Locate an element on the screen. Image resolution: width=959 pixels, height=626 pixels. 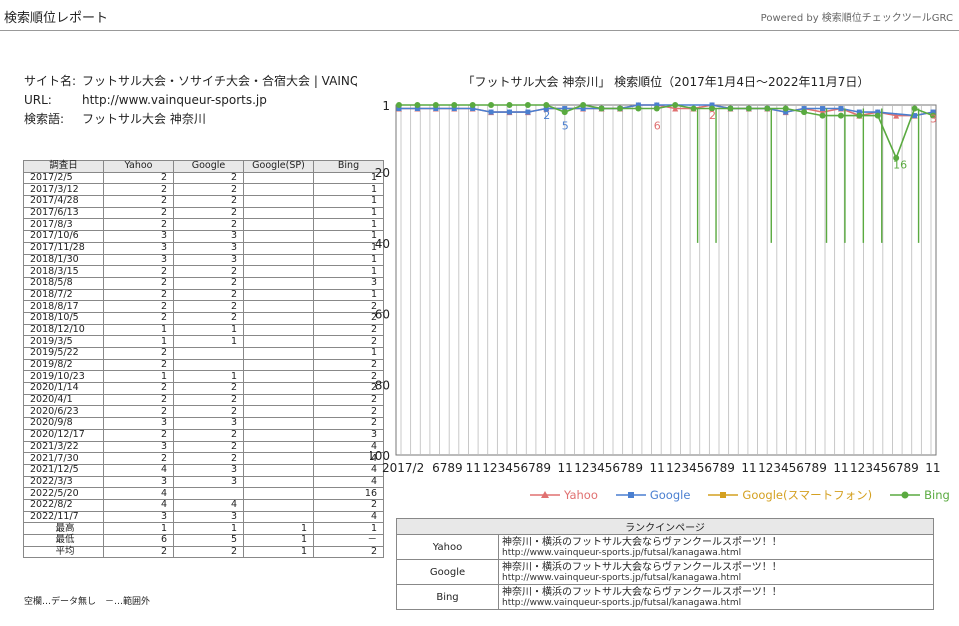
summary-row: 平均 2 2 1 2 is located at coordinates (203, 552).